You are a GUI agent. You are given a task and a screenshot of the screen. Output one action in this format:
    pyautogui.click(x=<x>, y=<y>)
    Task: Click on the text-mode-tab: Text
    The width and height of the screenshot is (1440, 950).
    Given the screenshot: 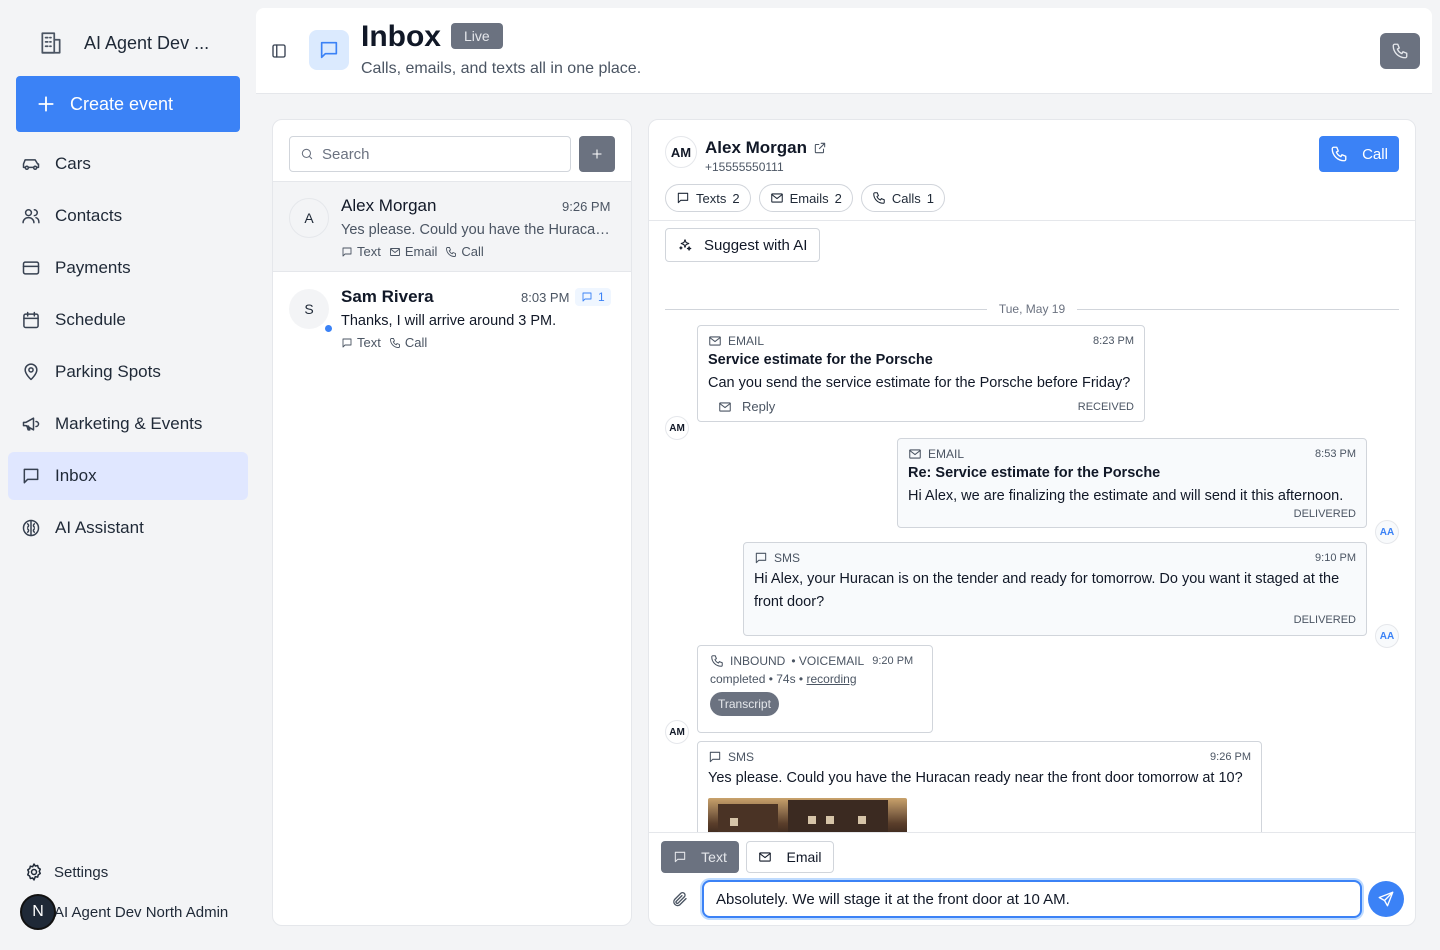 What is the action you would take?
    pyautogui.click(x=700, y=857)
    